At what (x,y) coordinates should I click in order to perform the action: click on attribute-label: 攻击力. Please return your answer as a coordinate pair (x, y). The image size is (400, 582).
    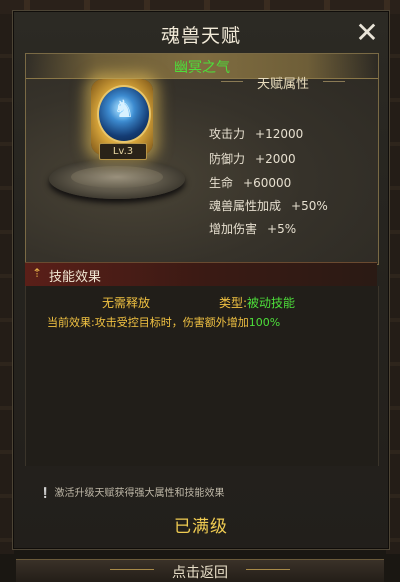
    Looking at the image, I should click on (227, 134).